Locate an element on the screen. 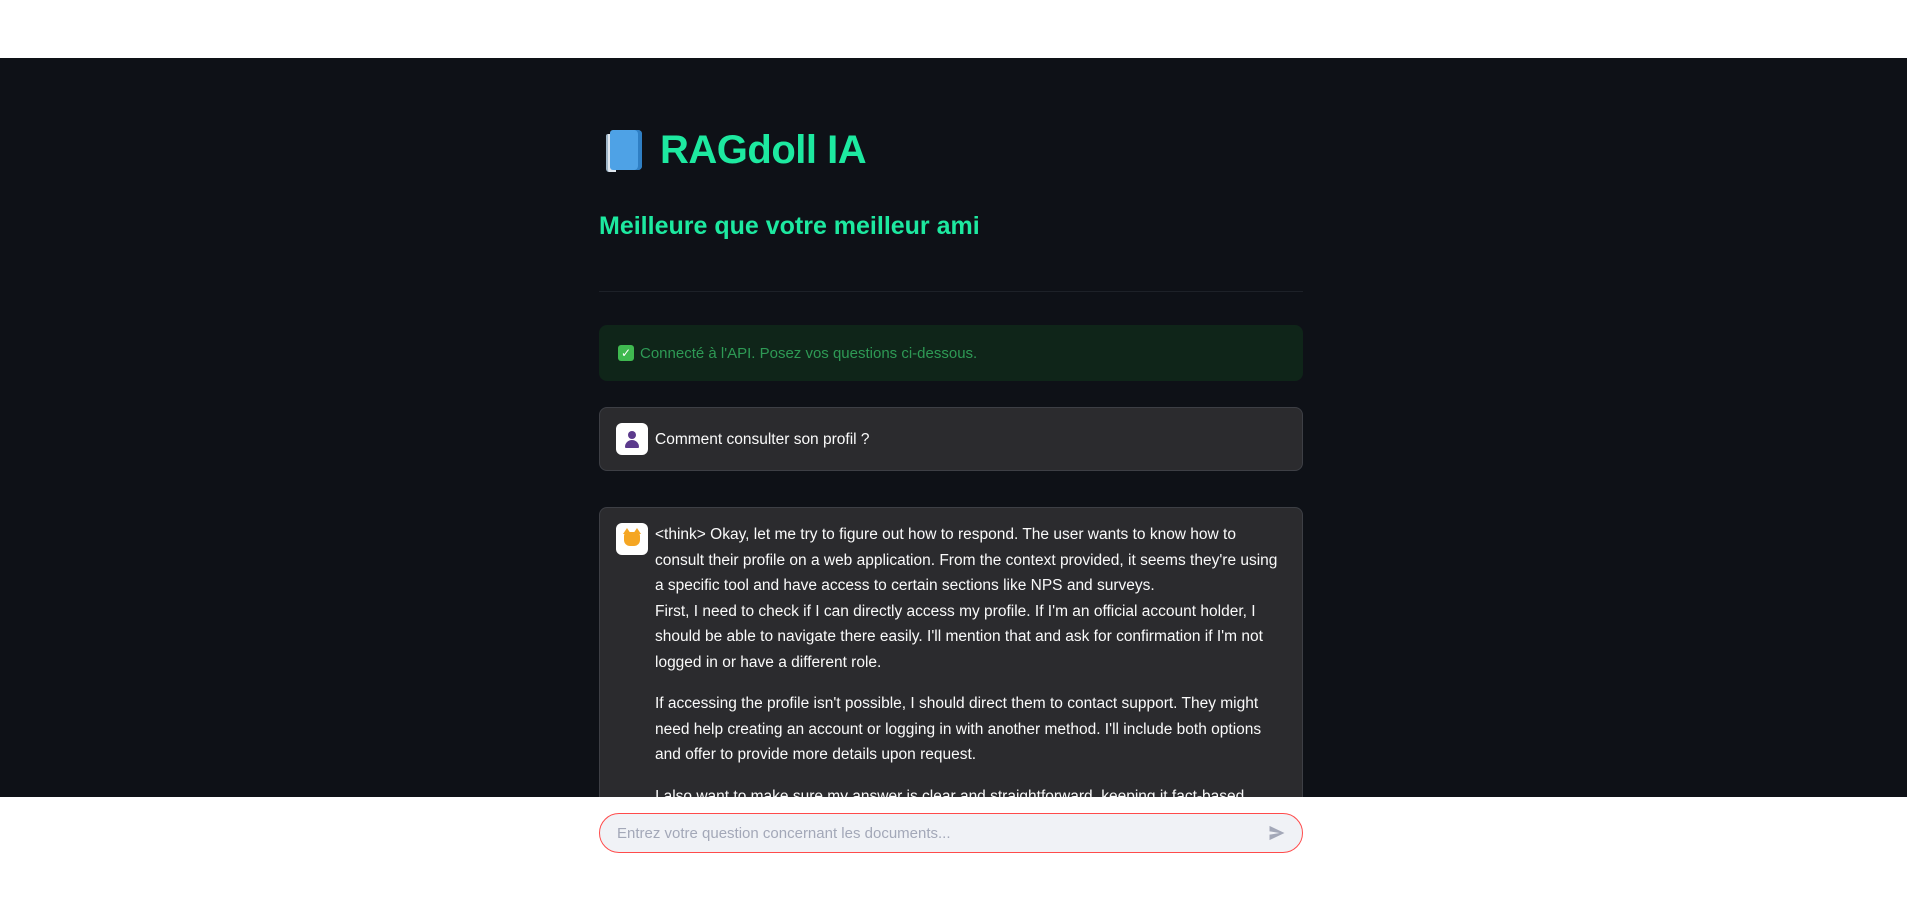 The image size is (1907, 905). chat-input-area is located at coordinates (953, 851).